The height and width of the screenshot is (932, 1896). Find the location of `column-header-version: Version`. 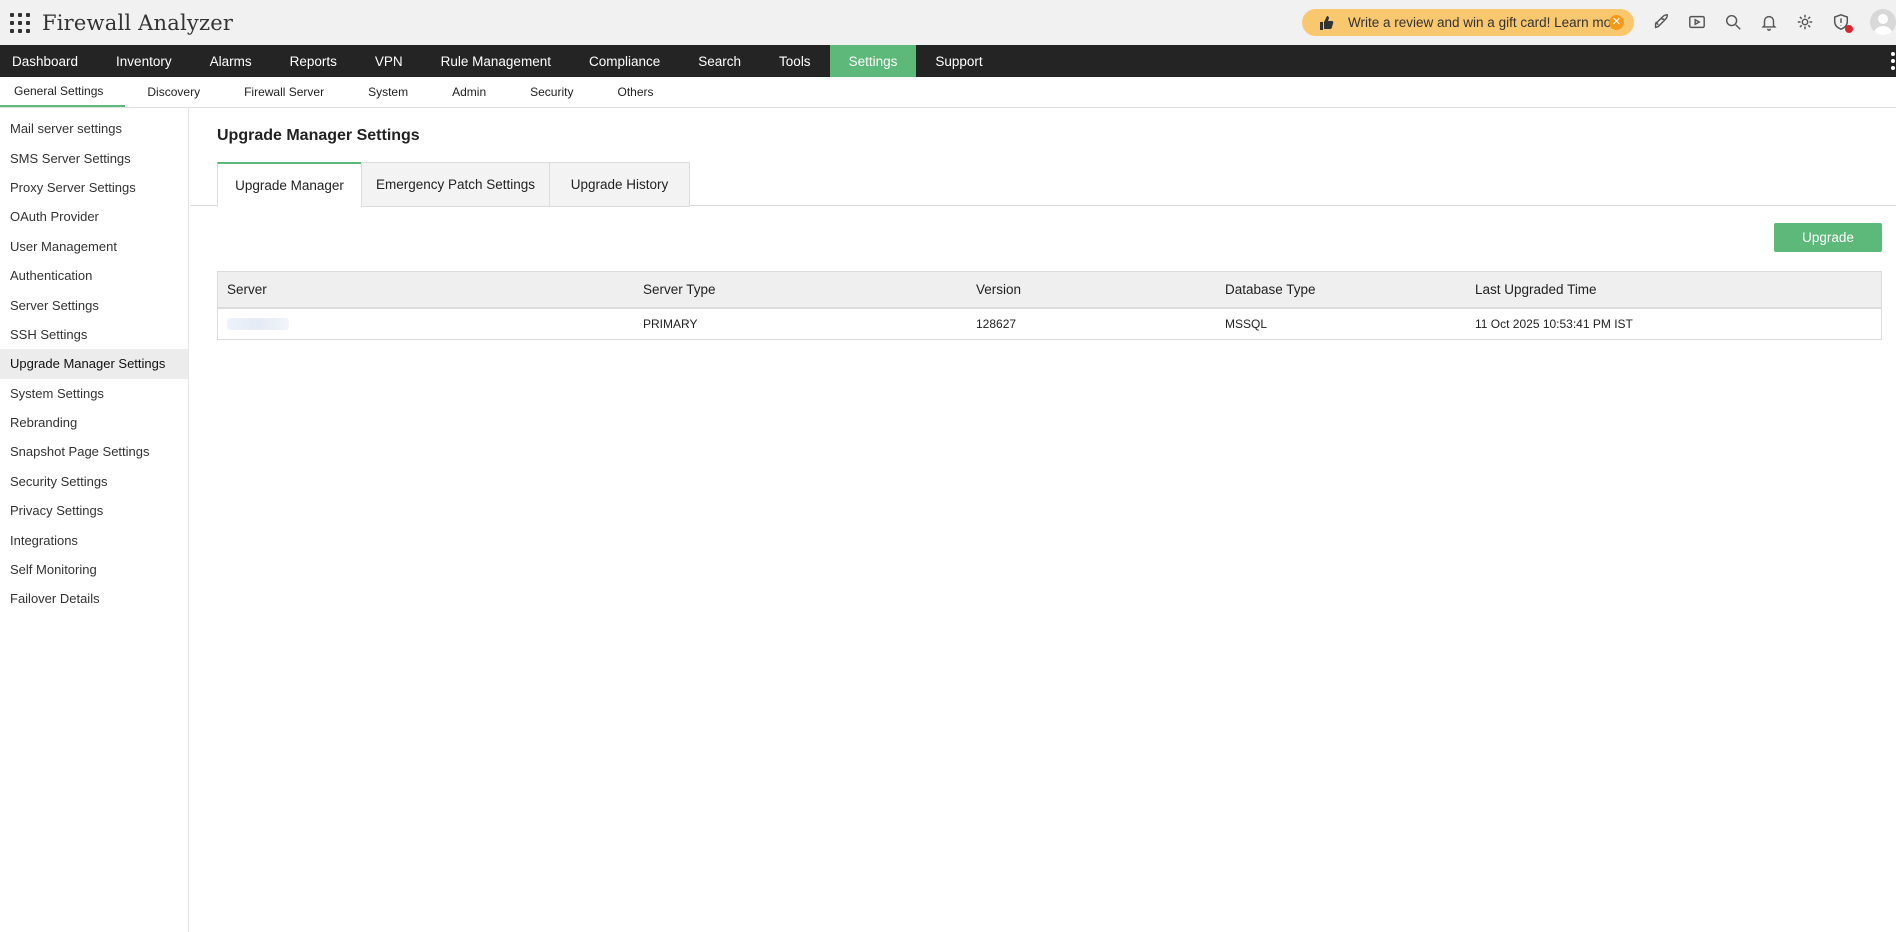

column-header-version: Version is located at coordinates (1091, 289).